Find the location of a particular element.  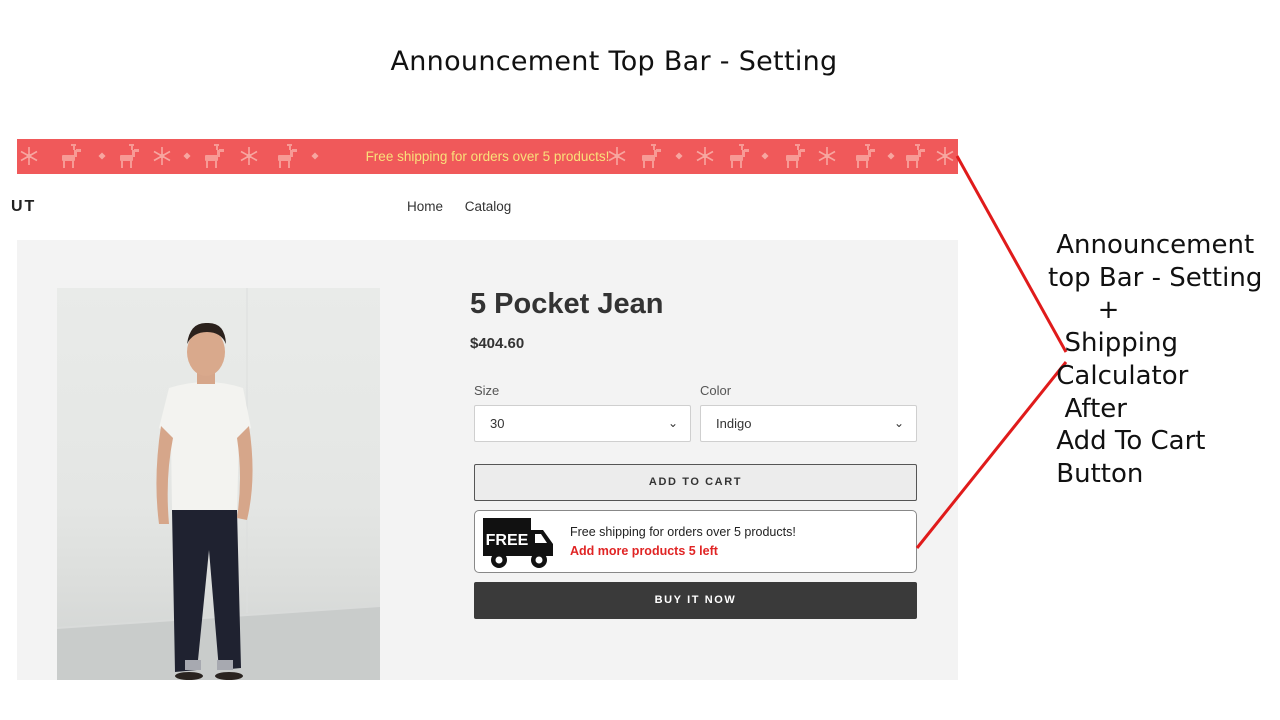

annotation-line: Shipping is located at coordinates (1113, 343).